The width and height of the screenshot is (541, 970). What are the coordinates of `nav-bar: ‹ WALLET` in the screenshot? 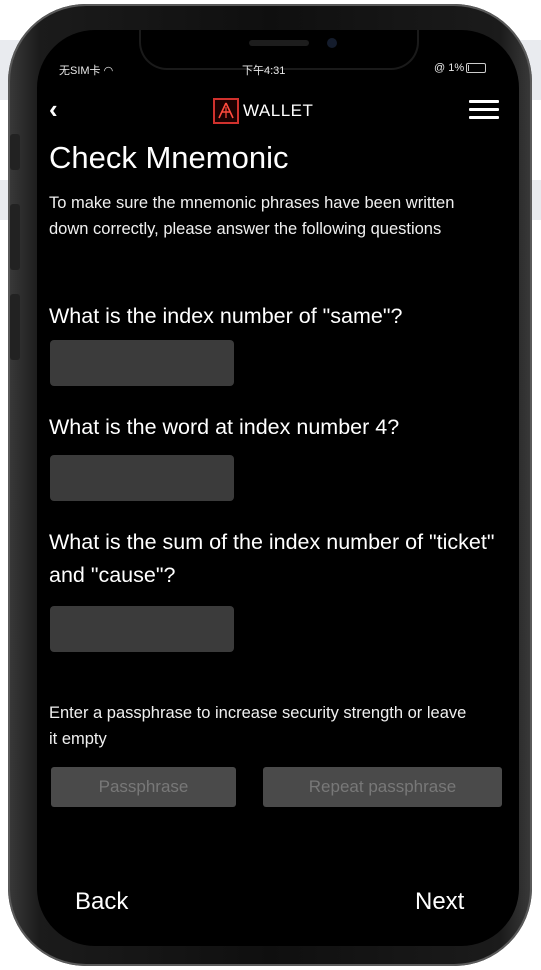 It's located at (278, 110).